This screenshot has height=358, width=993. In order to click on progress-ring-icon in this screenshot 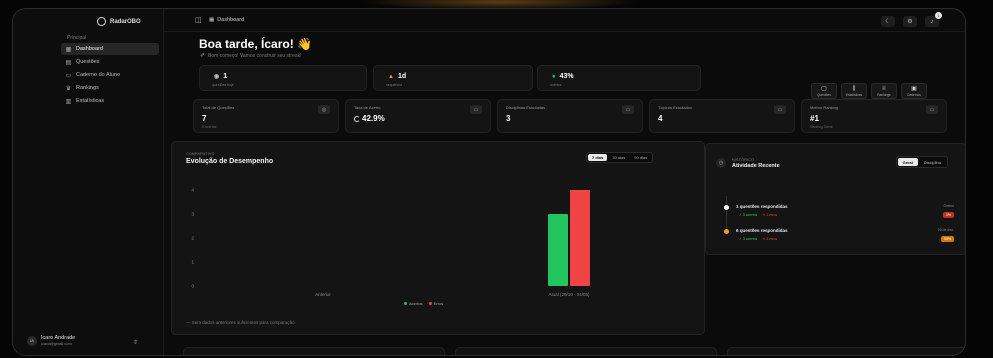, I will do `click(357, 118)`.